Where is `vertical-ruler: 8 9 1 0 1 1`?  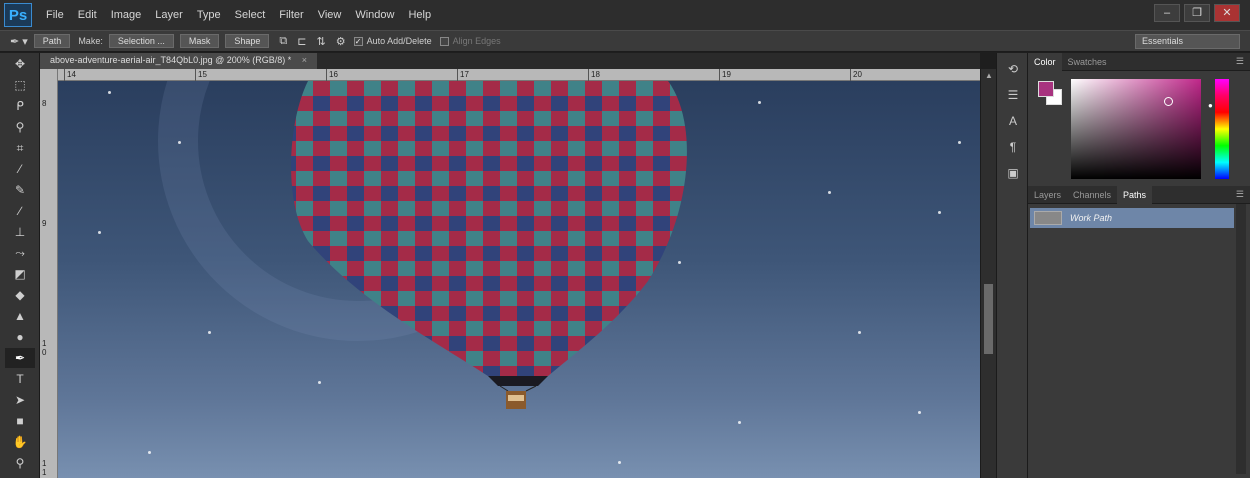 vertical-ruler: 8 9 1 0 1 1 is located at coordinates (49, 273).